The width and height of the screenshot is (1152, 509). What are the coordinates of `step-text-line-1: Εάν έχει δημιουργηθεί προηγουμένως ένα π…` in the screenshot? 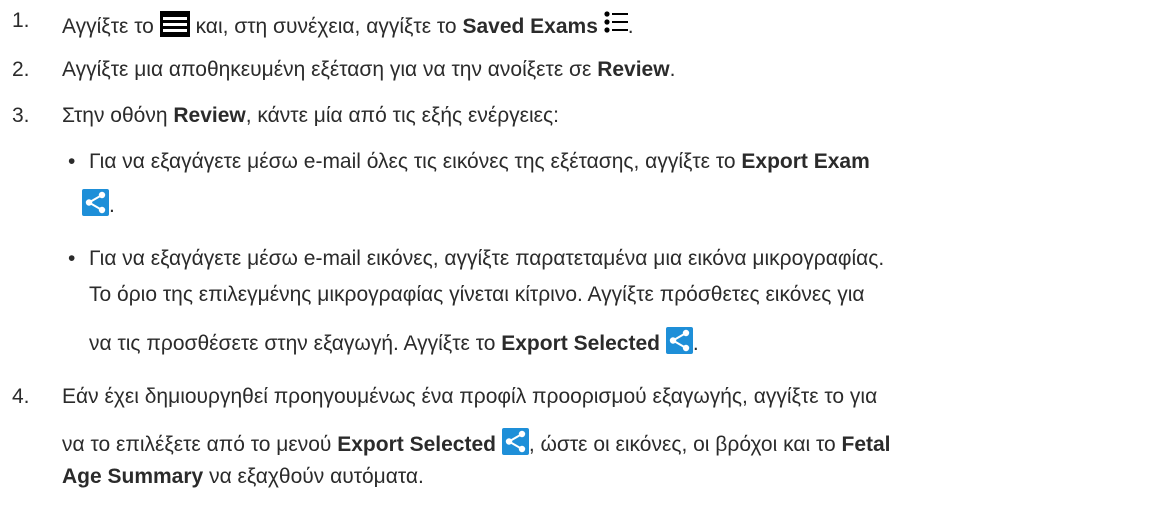 It's located at (470, 396).